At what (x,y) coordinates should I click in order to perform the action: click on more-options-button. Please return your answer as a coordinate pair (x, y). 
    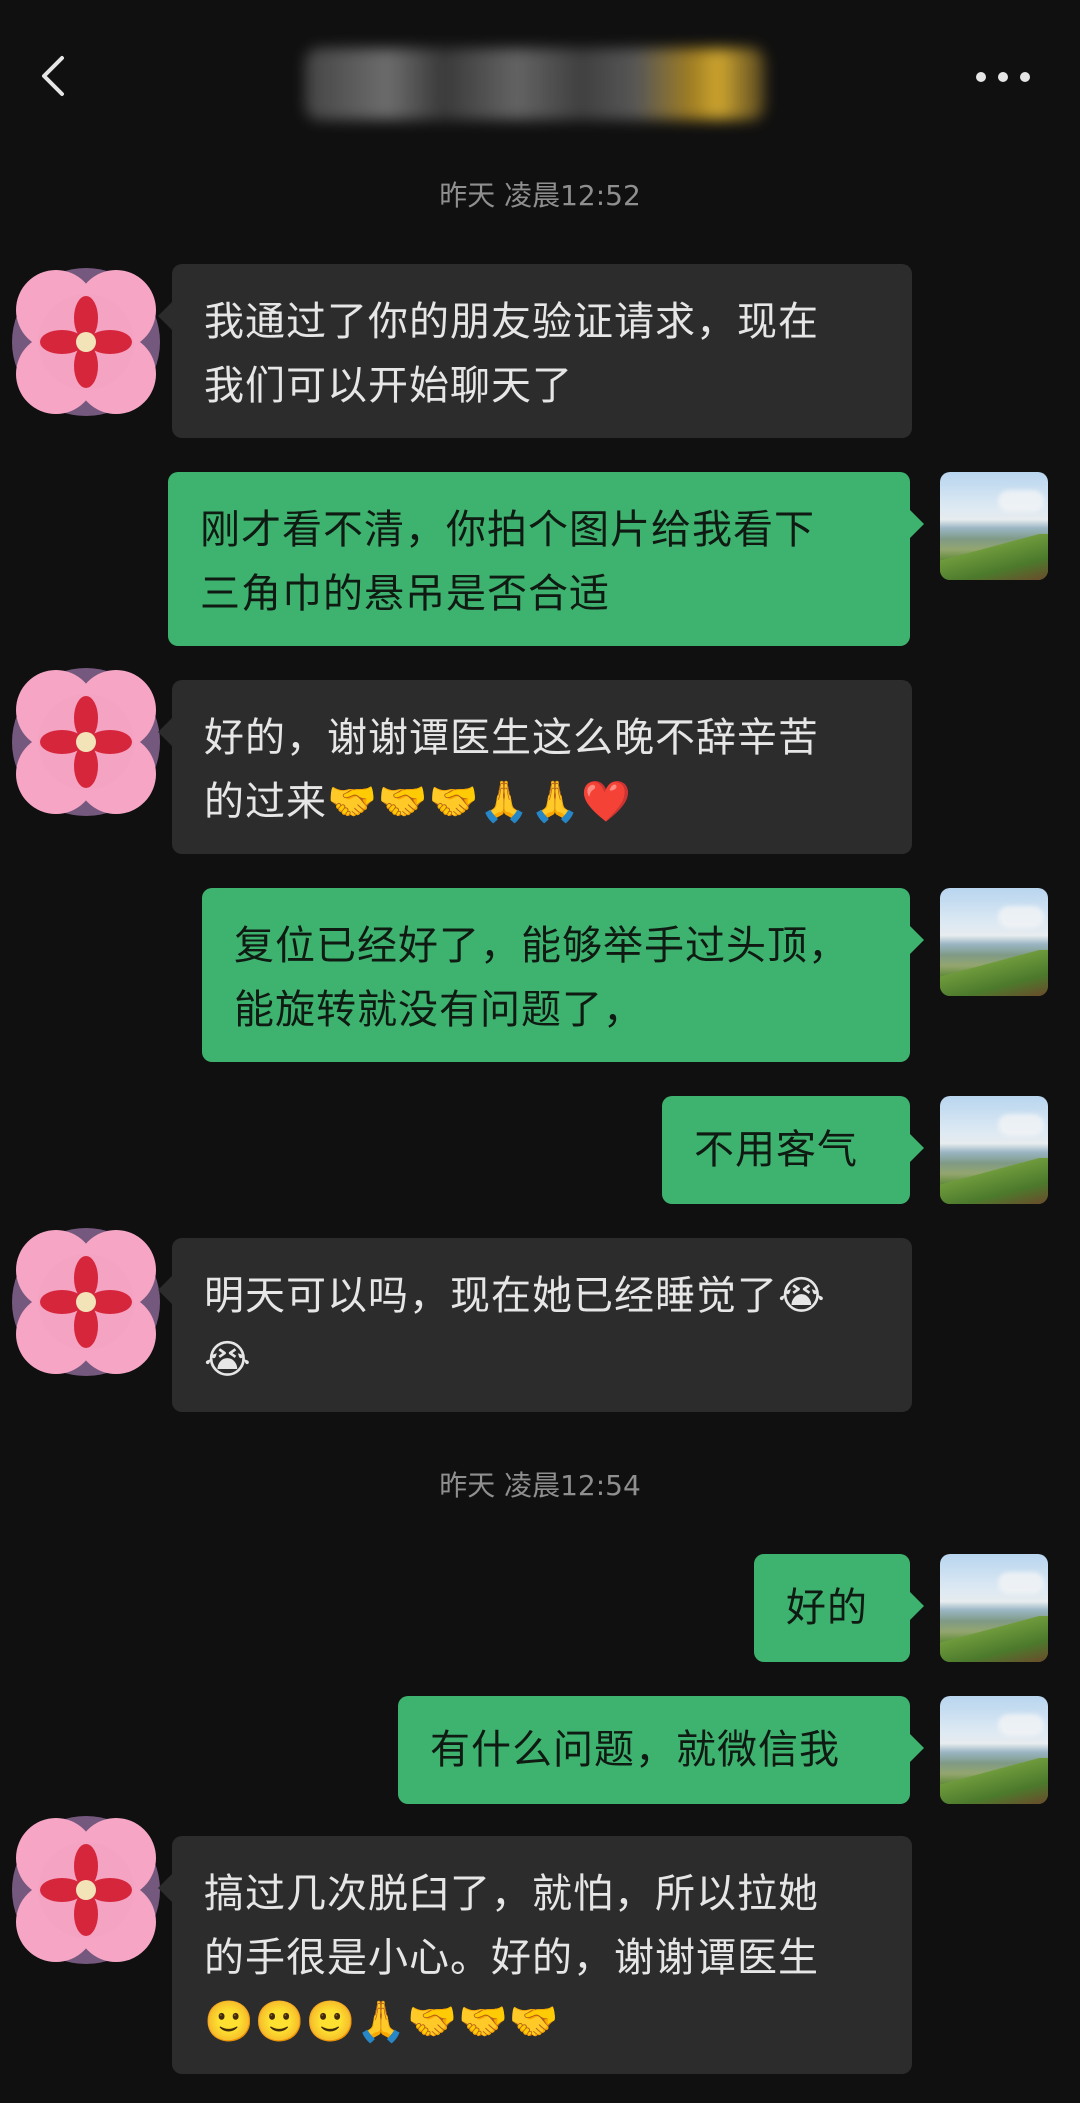
    Looking at the image, I should click on (1003, 77).